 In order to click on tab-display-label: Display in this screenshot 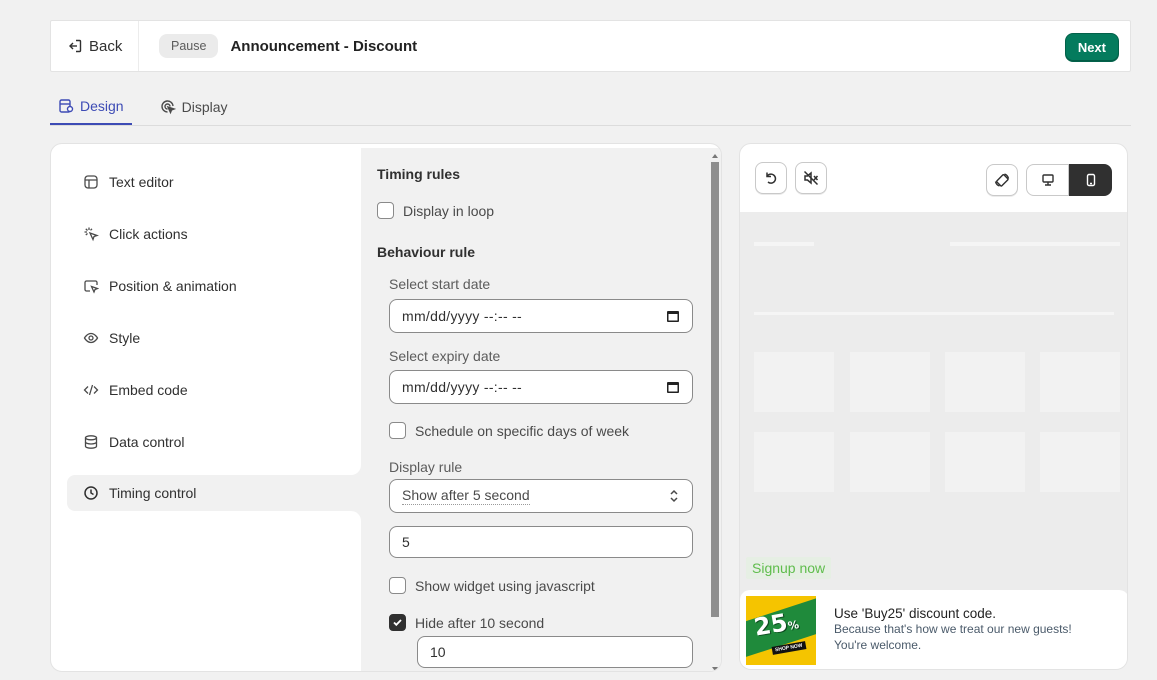, I will do `click(204, 106)`.